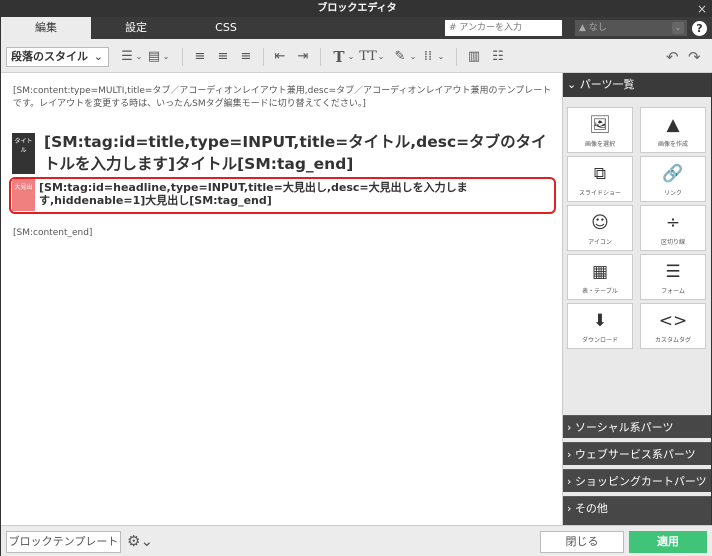  I want to click on shapes-icon: ▲, so click(673, 125).